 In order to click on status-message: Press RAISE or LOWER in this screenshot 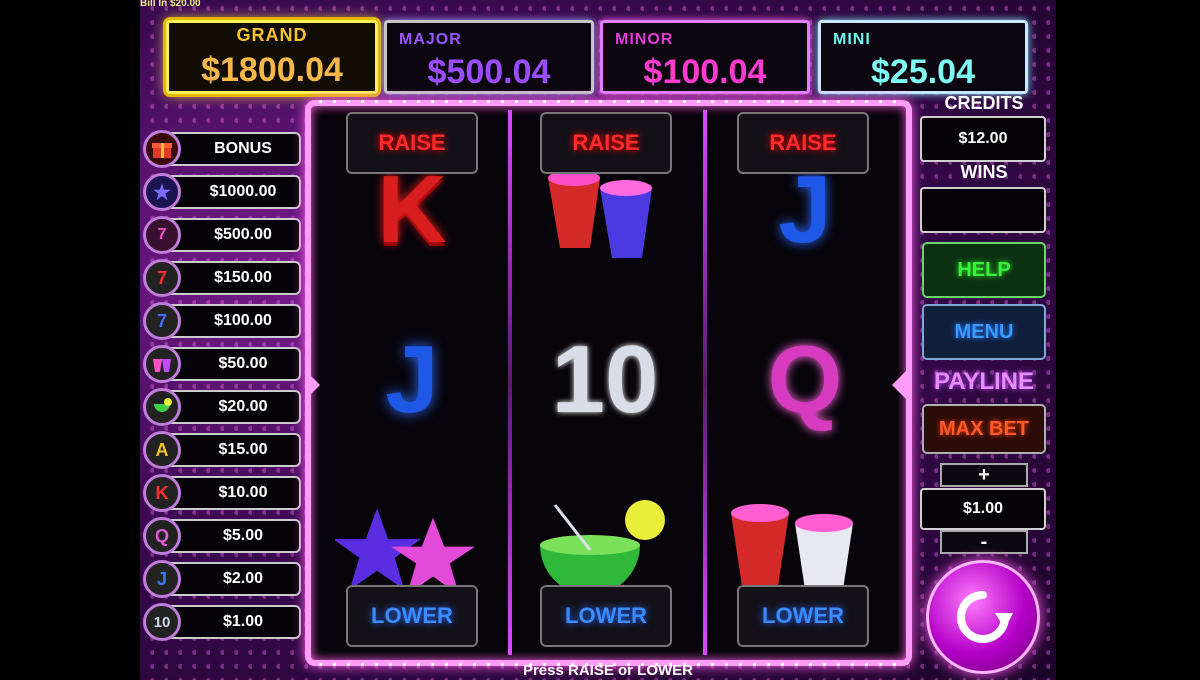, I will do `click(608, 670)`.